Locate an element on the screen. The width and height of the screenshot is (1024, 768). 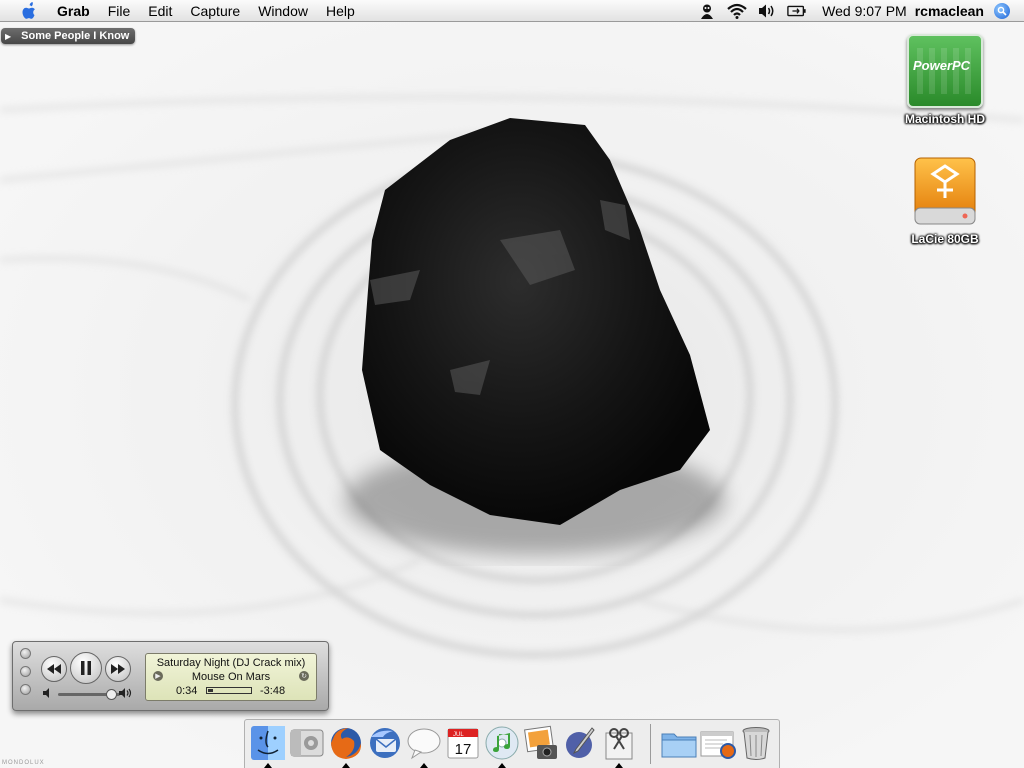
ichat-icon is located at coordinates (424, 743).